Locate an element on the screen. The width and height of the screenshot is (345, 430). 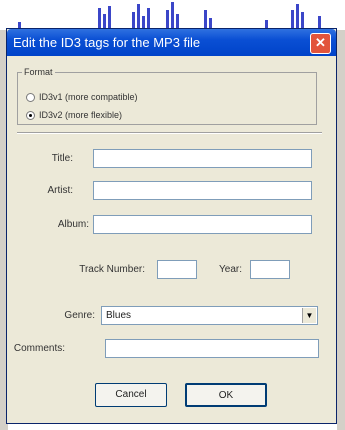
comments-field is located at coordinates (212, 348).